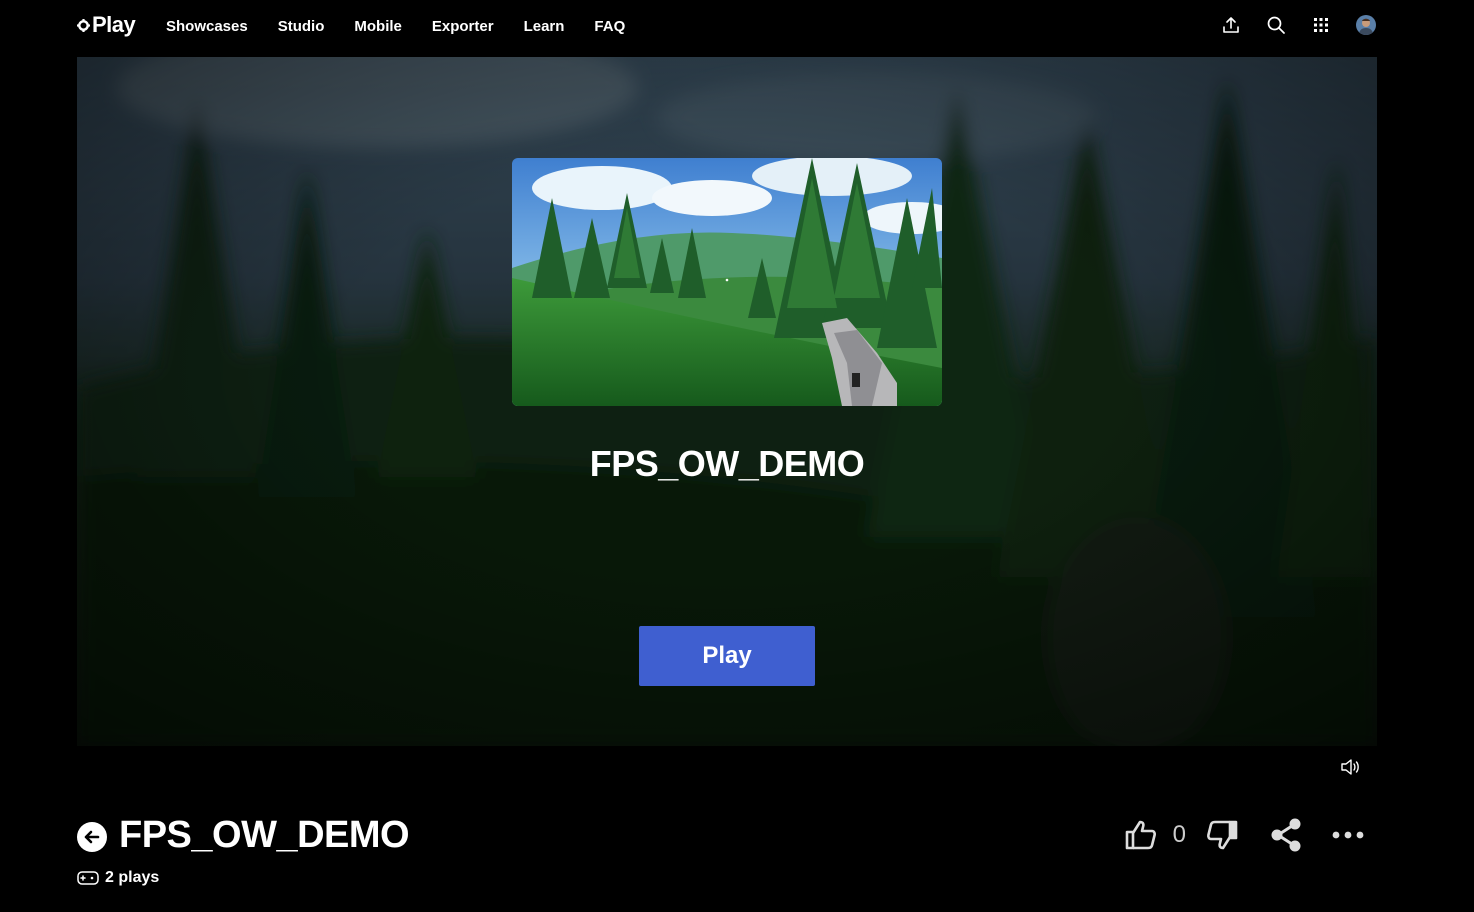 The width and height of the screenshot is (1474, 912). What do you see at coordinates (114, 24) in the screenshot?
I see `brand-name: Play` at bounding box center [114, 24].